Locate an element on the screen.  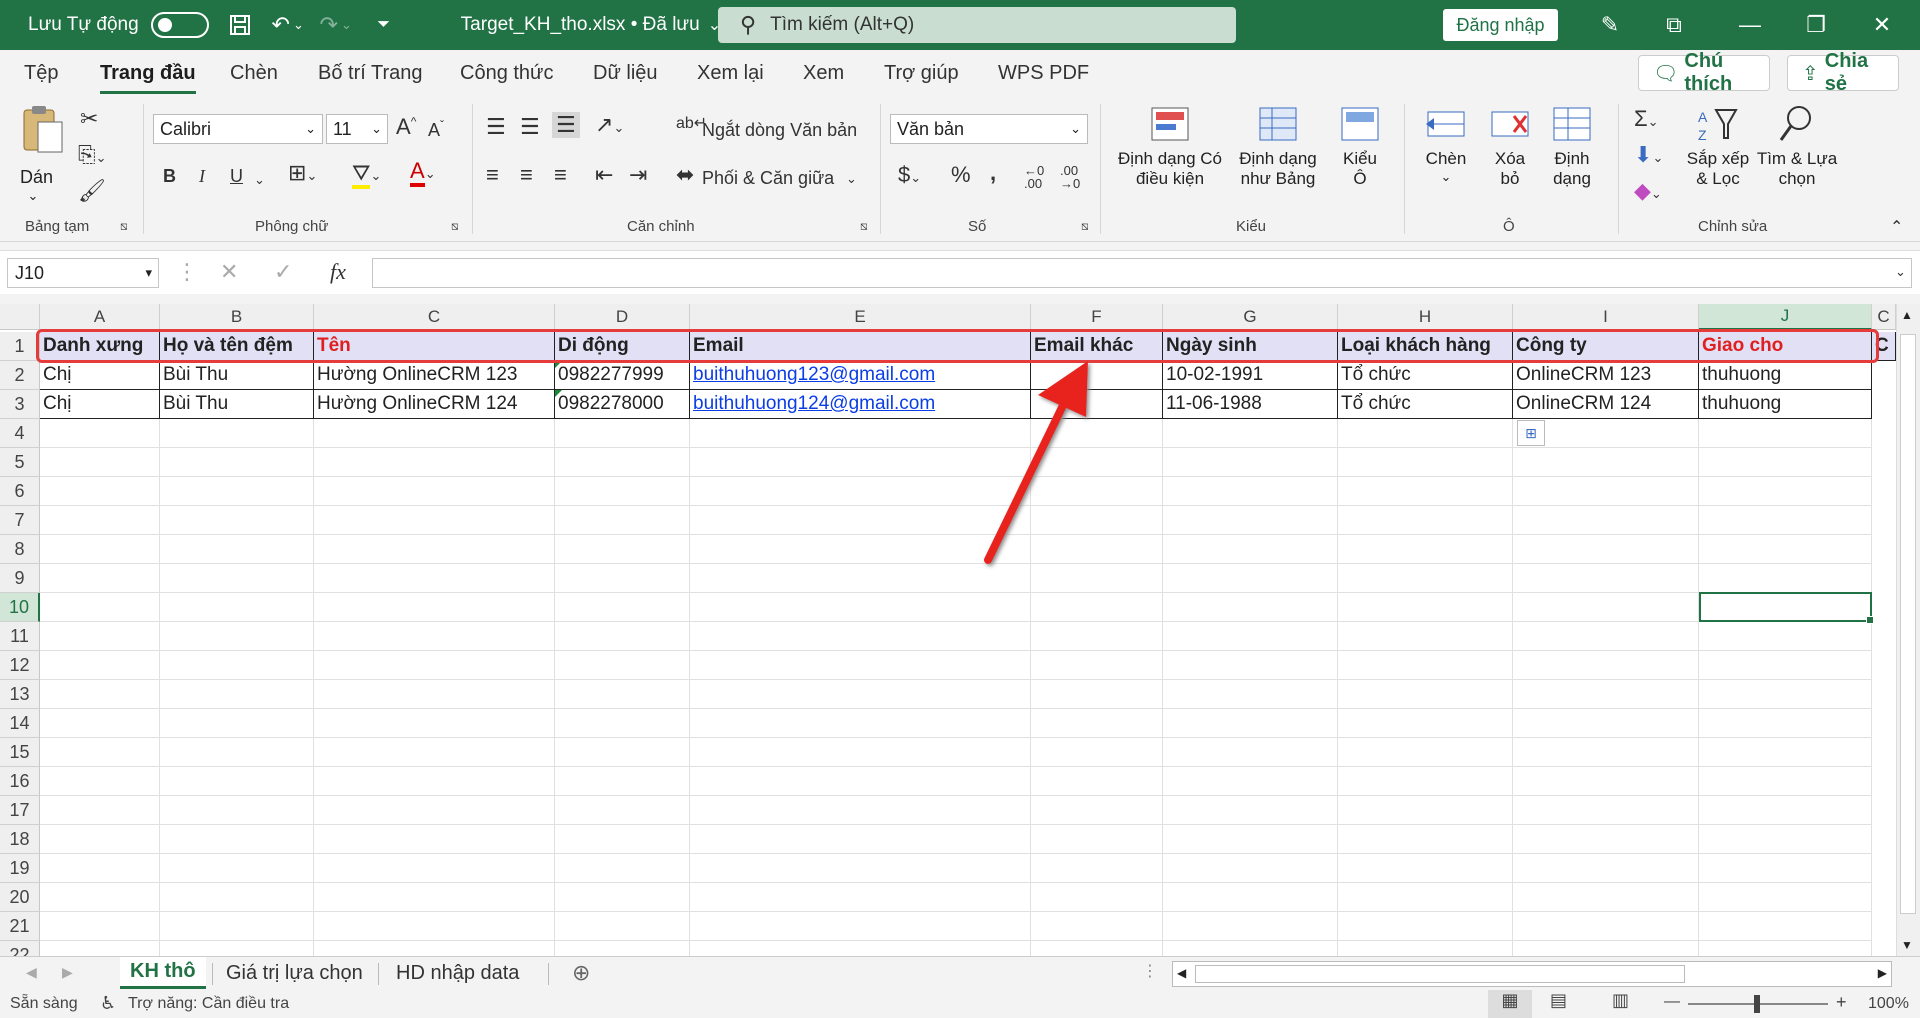
format-as-table-button: Định dạng như Bảng is located at coordinates (1278, 146).